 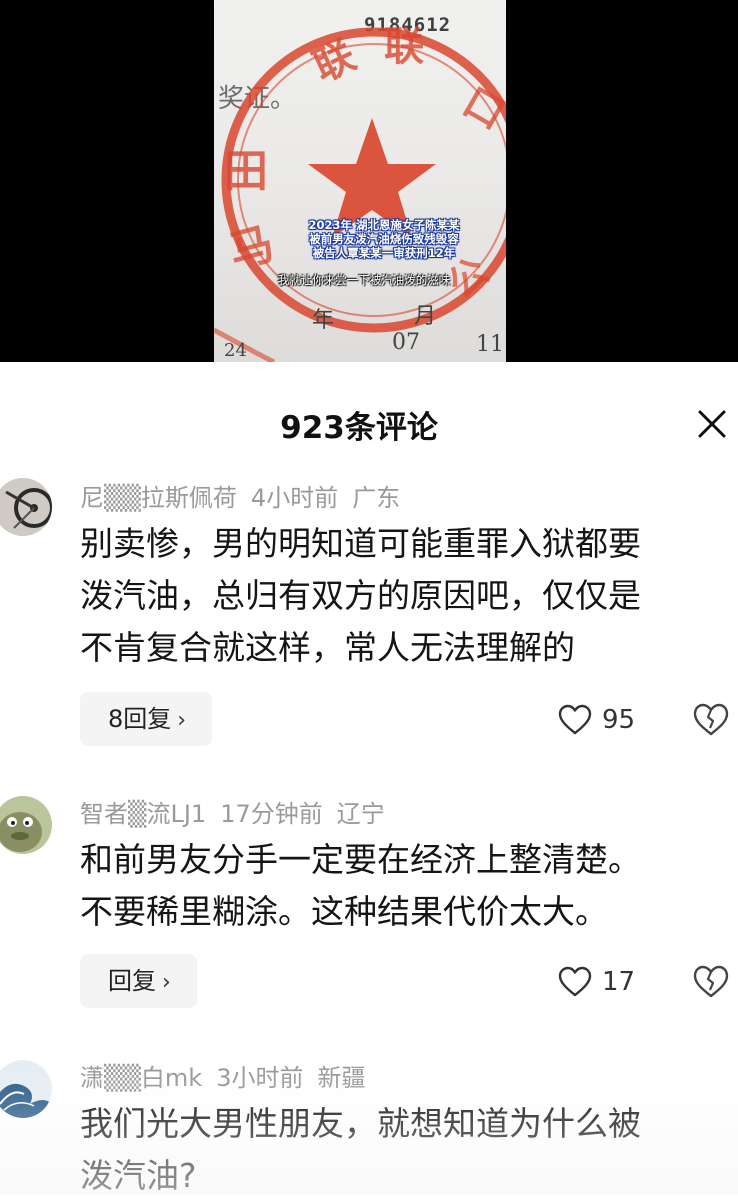 What do you see at coordinates (360, 192) in the screenshot?
I see `official-stamp-image: 联 联 口 田 马 公` at bounding box center [360, 192].